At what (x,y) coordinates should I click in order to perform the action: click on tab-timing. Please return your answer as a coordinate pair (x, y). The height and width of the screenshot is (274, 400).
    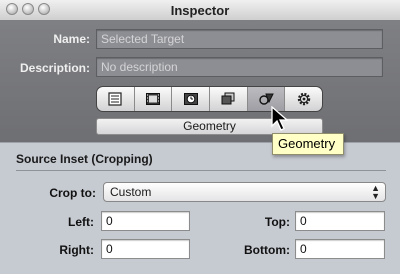
    Looking at the image, I should click on (191, 99).